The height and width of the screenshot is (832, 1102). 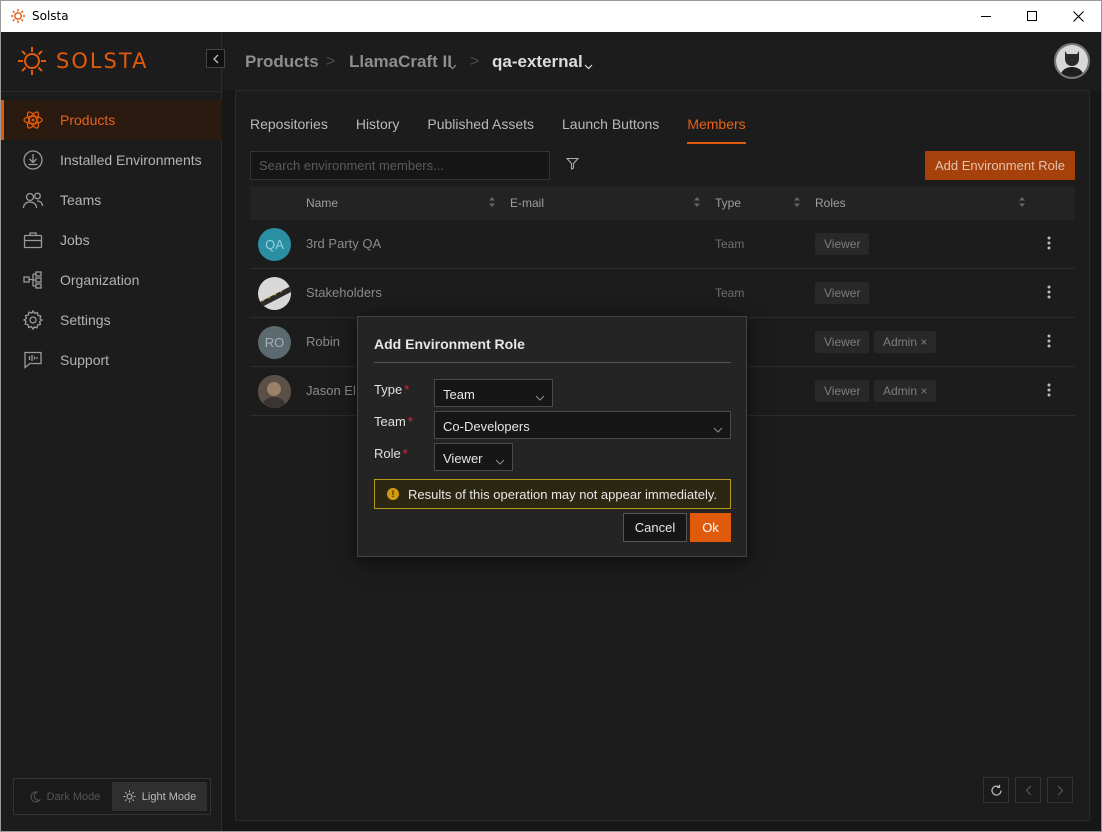 I want to click on search-members-input, so click(x=400, y=165).